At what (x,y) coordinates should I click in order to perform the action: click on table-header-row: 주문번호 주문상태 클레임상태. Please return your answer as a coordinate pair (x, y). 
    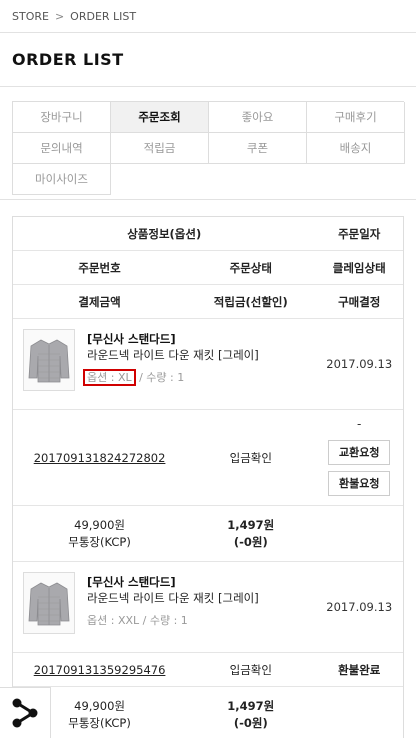
    Looking at the image, I should click on (208, 268).